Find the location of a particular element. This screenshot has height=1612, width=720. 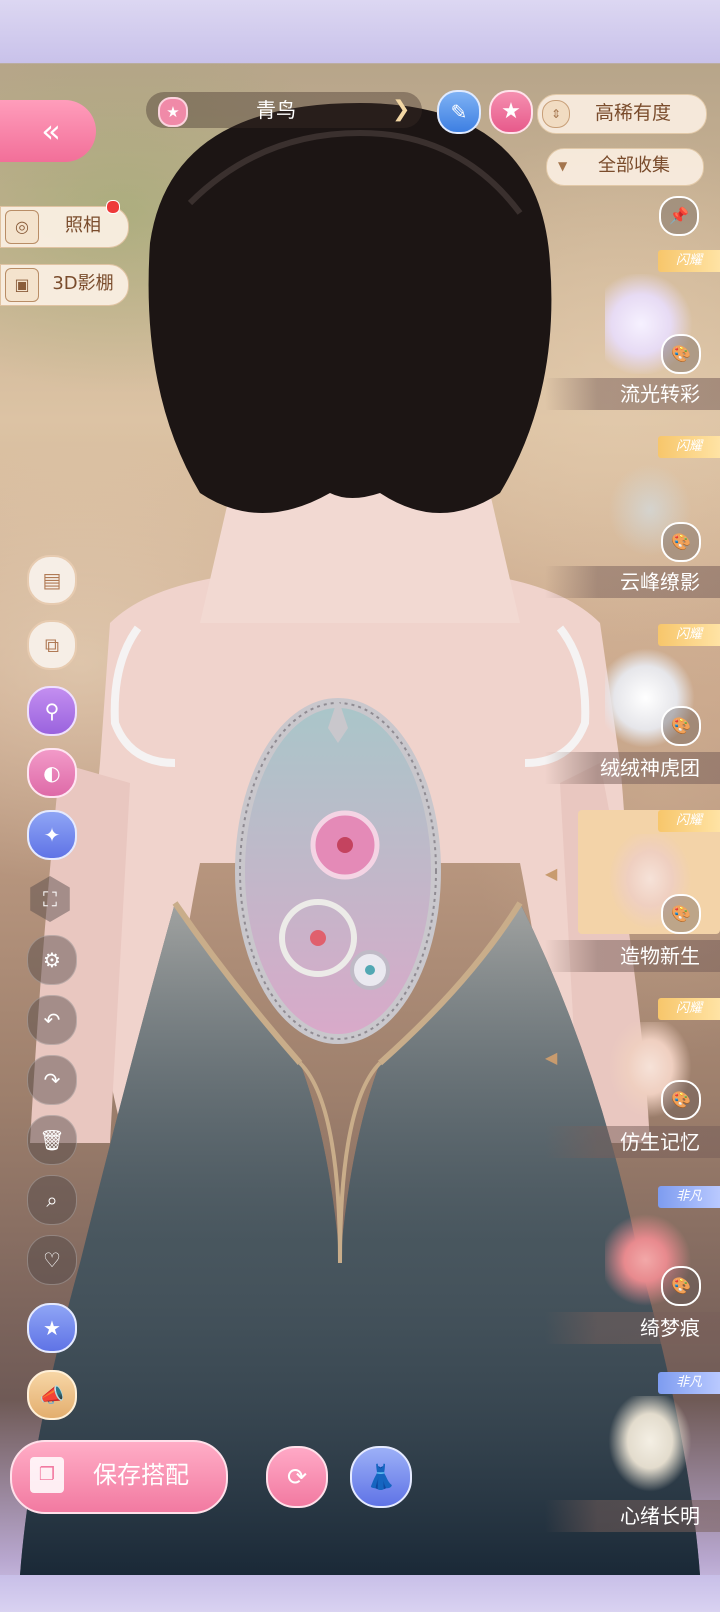

magnify-effects-button: ⚲ is located at coordinates (52, 711).